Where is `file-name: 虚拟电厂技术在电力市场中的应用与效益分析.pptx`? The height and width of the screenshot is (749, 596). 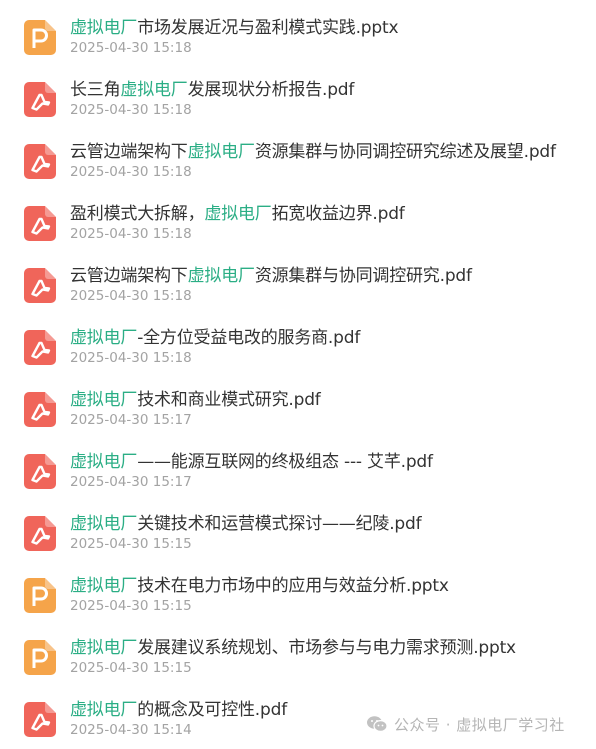
file-name: 虚拟电厂技术在电力市场中的应用与效益分析.pptx is located at coordinates (259, 586).